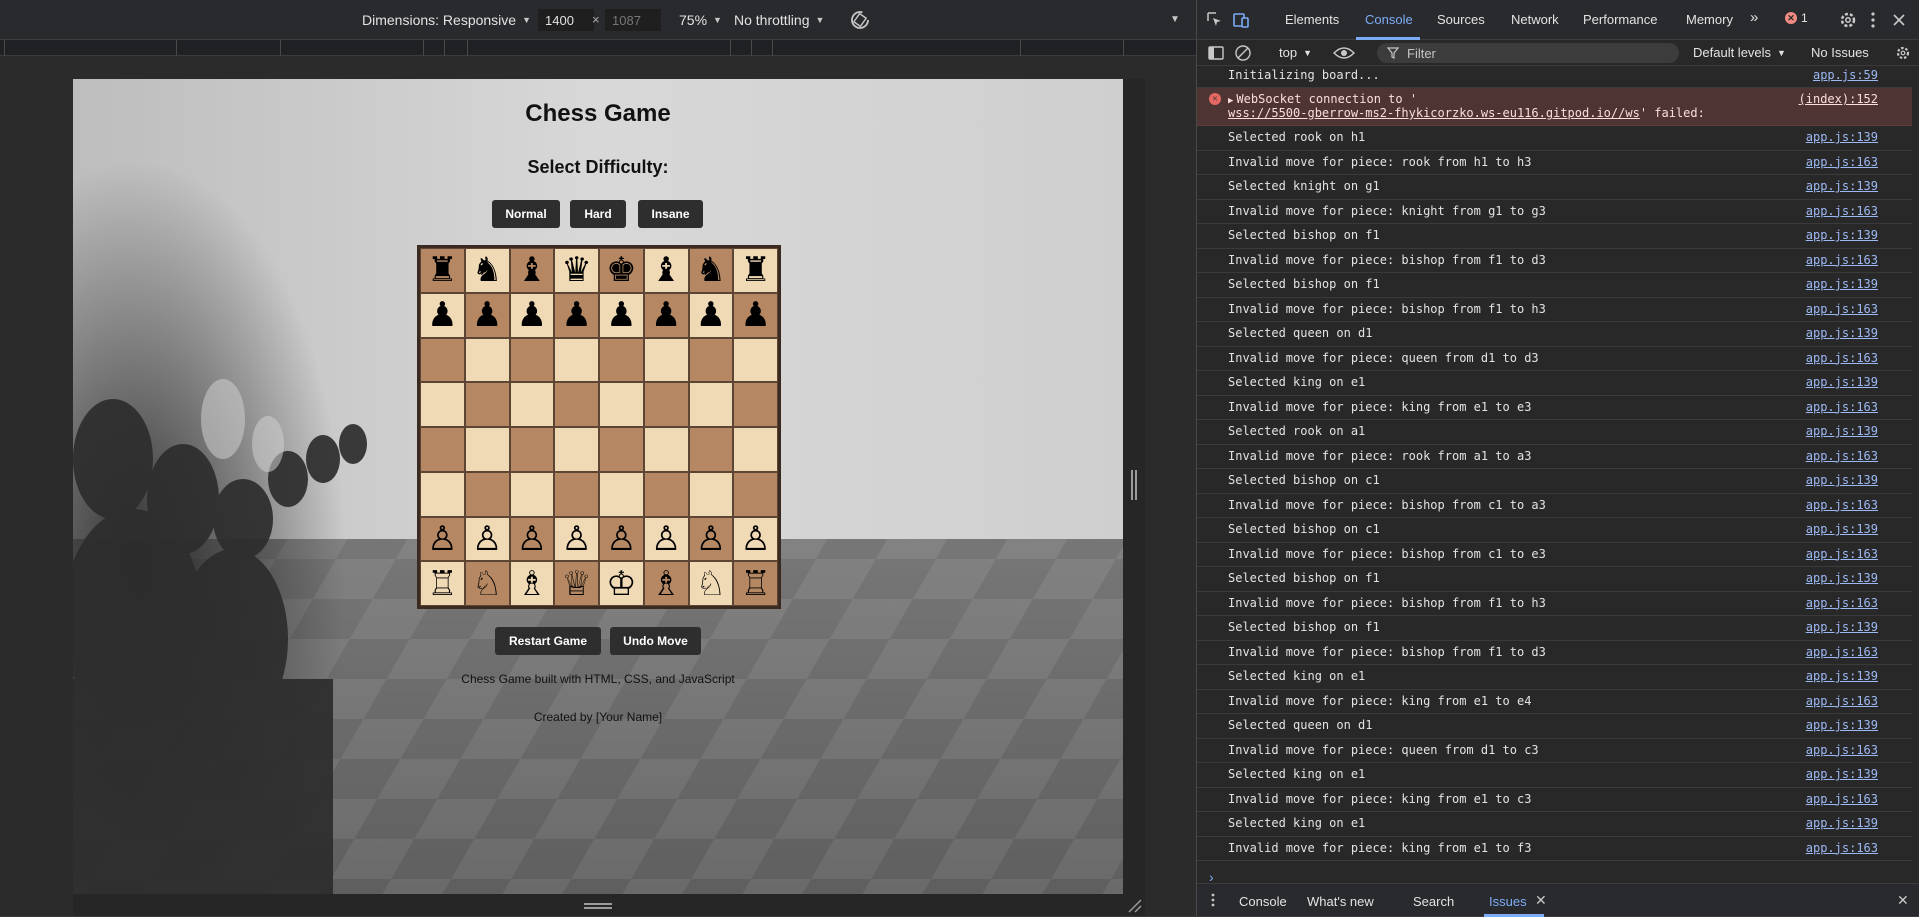 This screenshot has width=1919, height=917. Describe the element at coordinates (442, 539) in the screenshot. I see `board-square-a2: ♙` at that location.